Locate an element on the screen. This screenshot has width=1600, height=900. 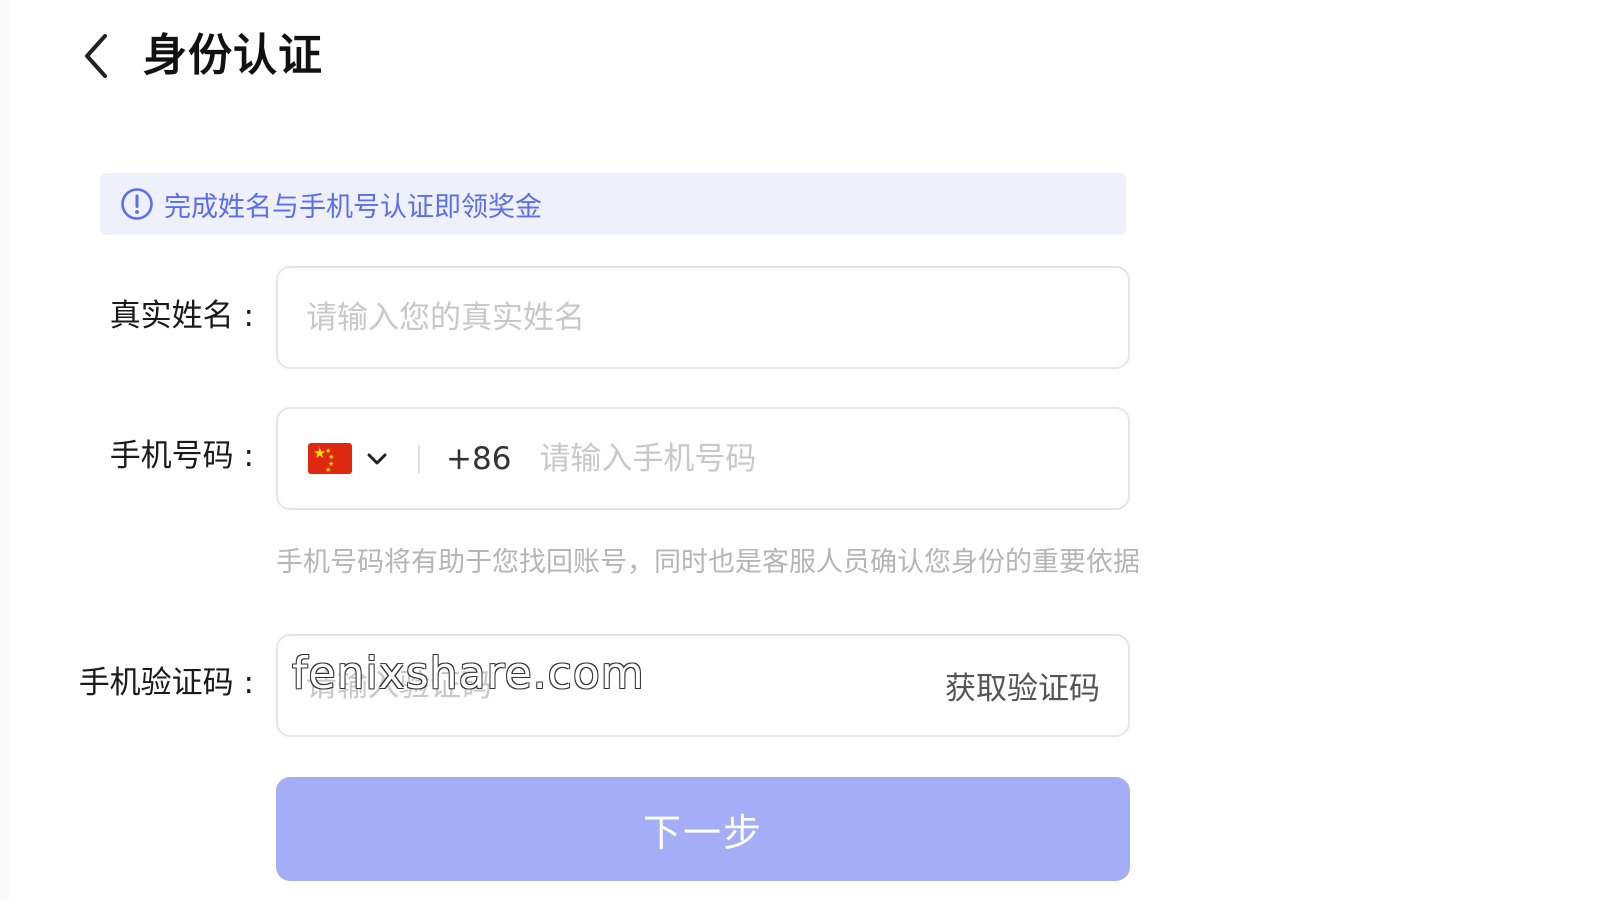
verification-code-input is located at coordinates (625, 685).